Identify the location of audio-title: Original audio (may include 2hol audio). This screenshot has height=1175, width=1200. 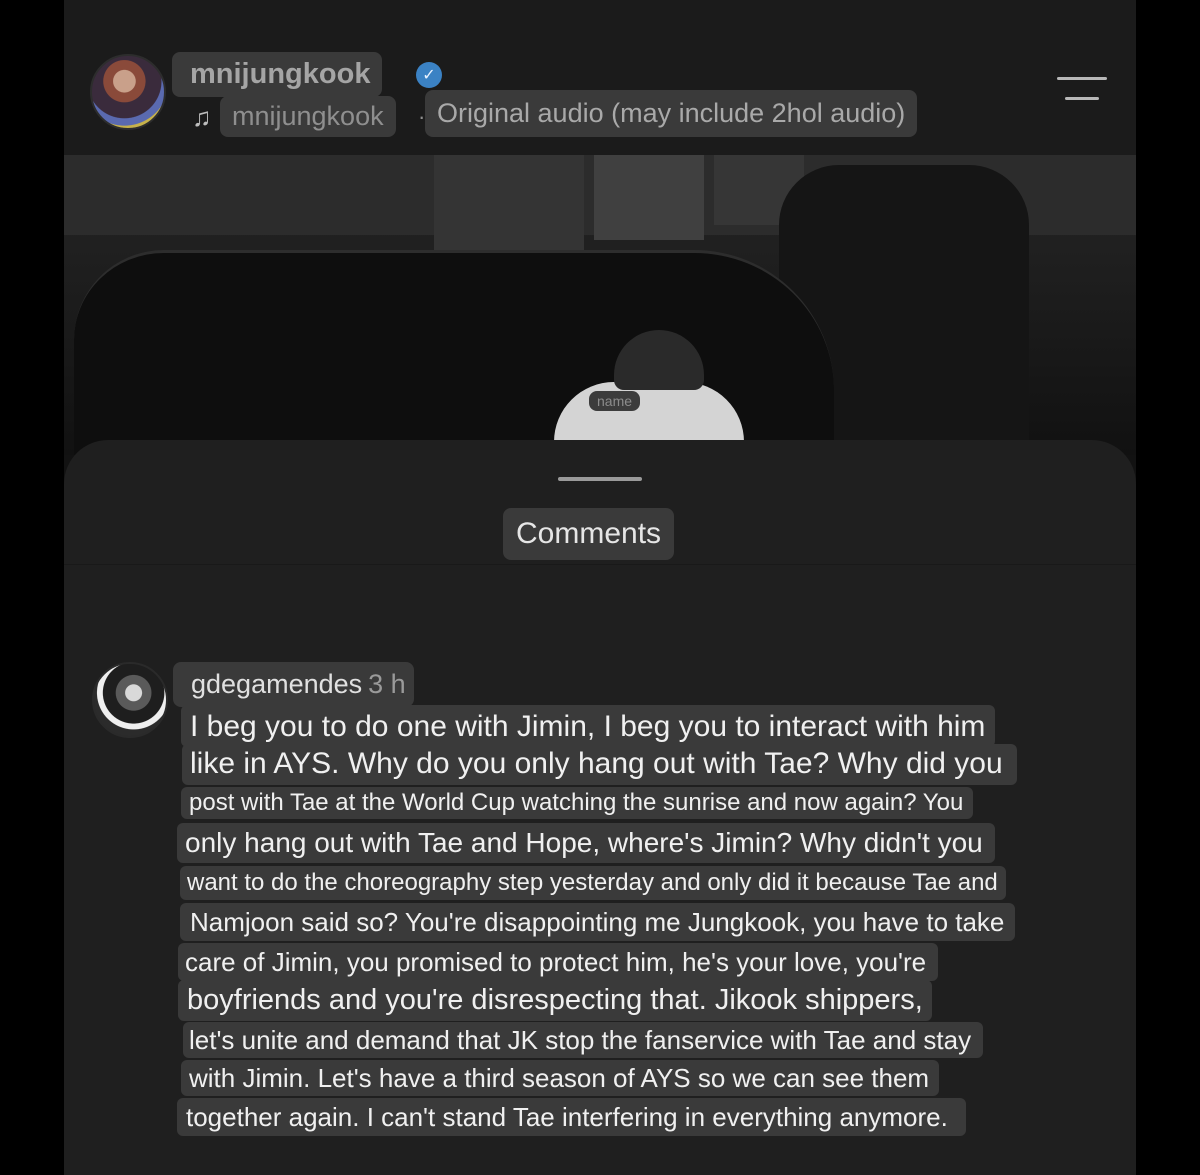
(671, 113).